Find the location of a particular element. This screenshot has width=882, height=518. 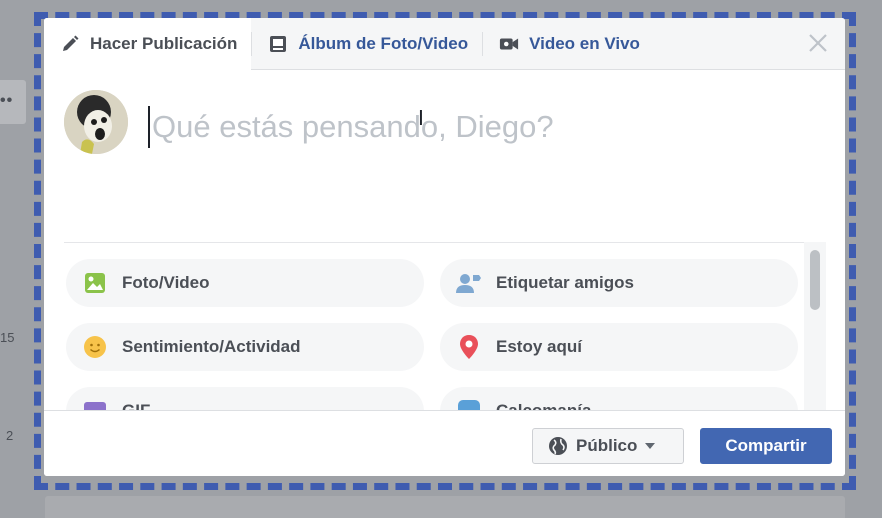

audience-label: Público is located at coordinates (607, 445).